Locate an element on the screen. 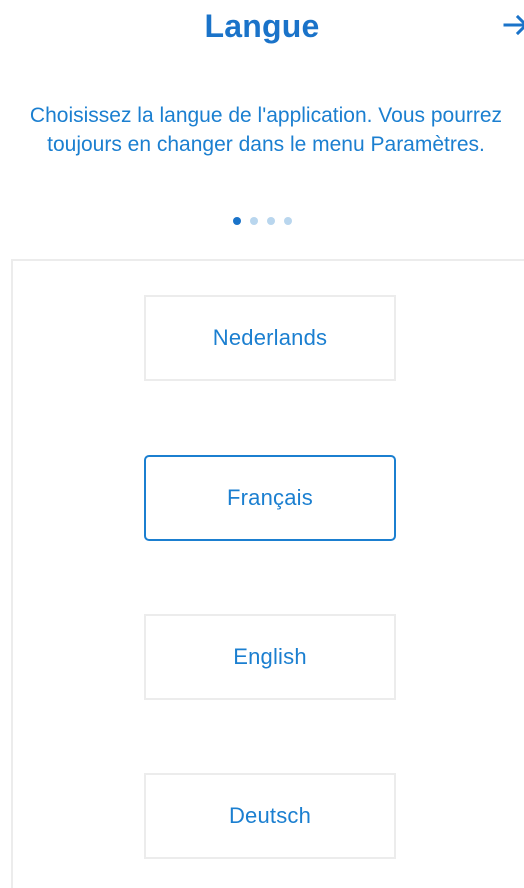  arrow-right-icon is located at coordinates (513, 25).